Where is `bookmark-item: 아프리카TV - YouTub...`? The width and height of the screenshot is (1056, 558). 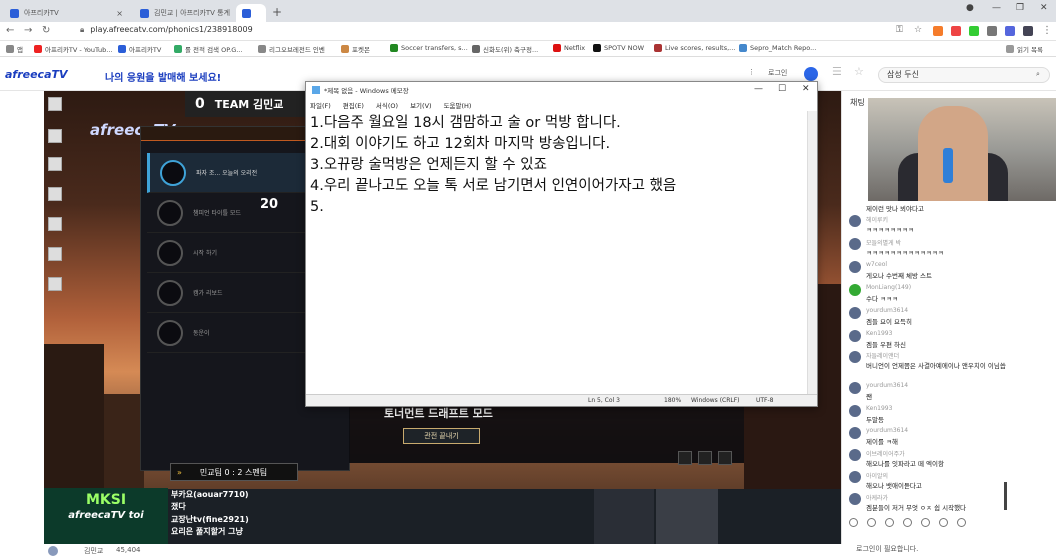 bookmark-item: 아프리카TV - YouTub... is located at coordinates (73, 49).